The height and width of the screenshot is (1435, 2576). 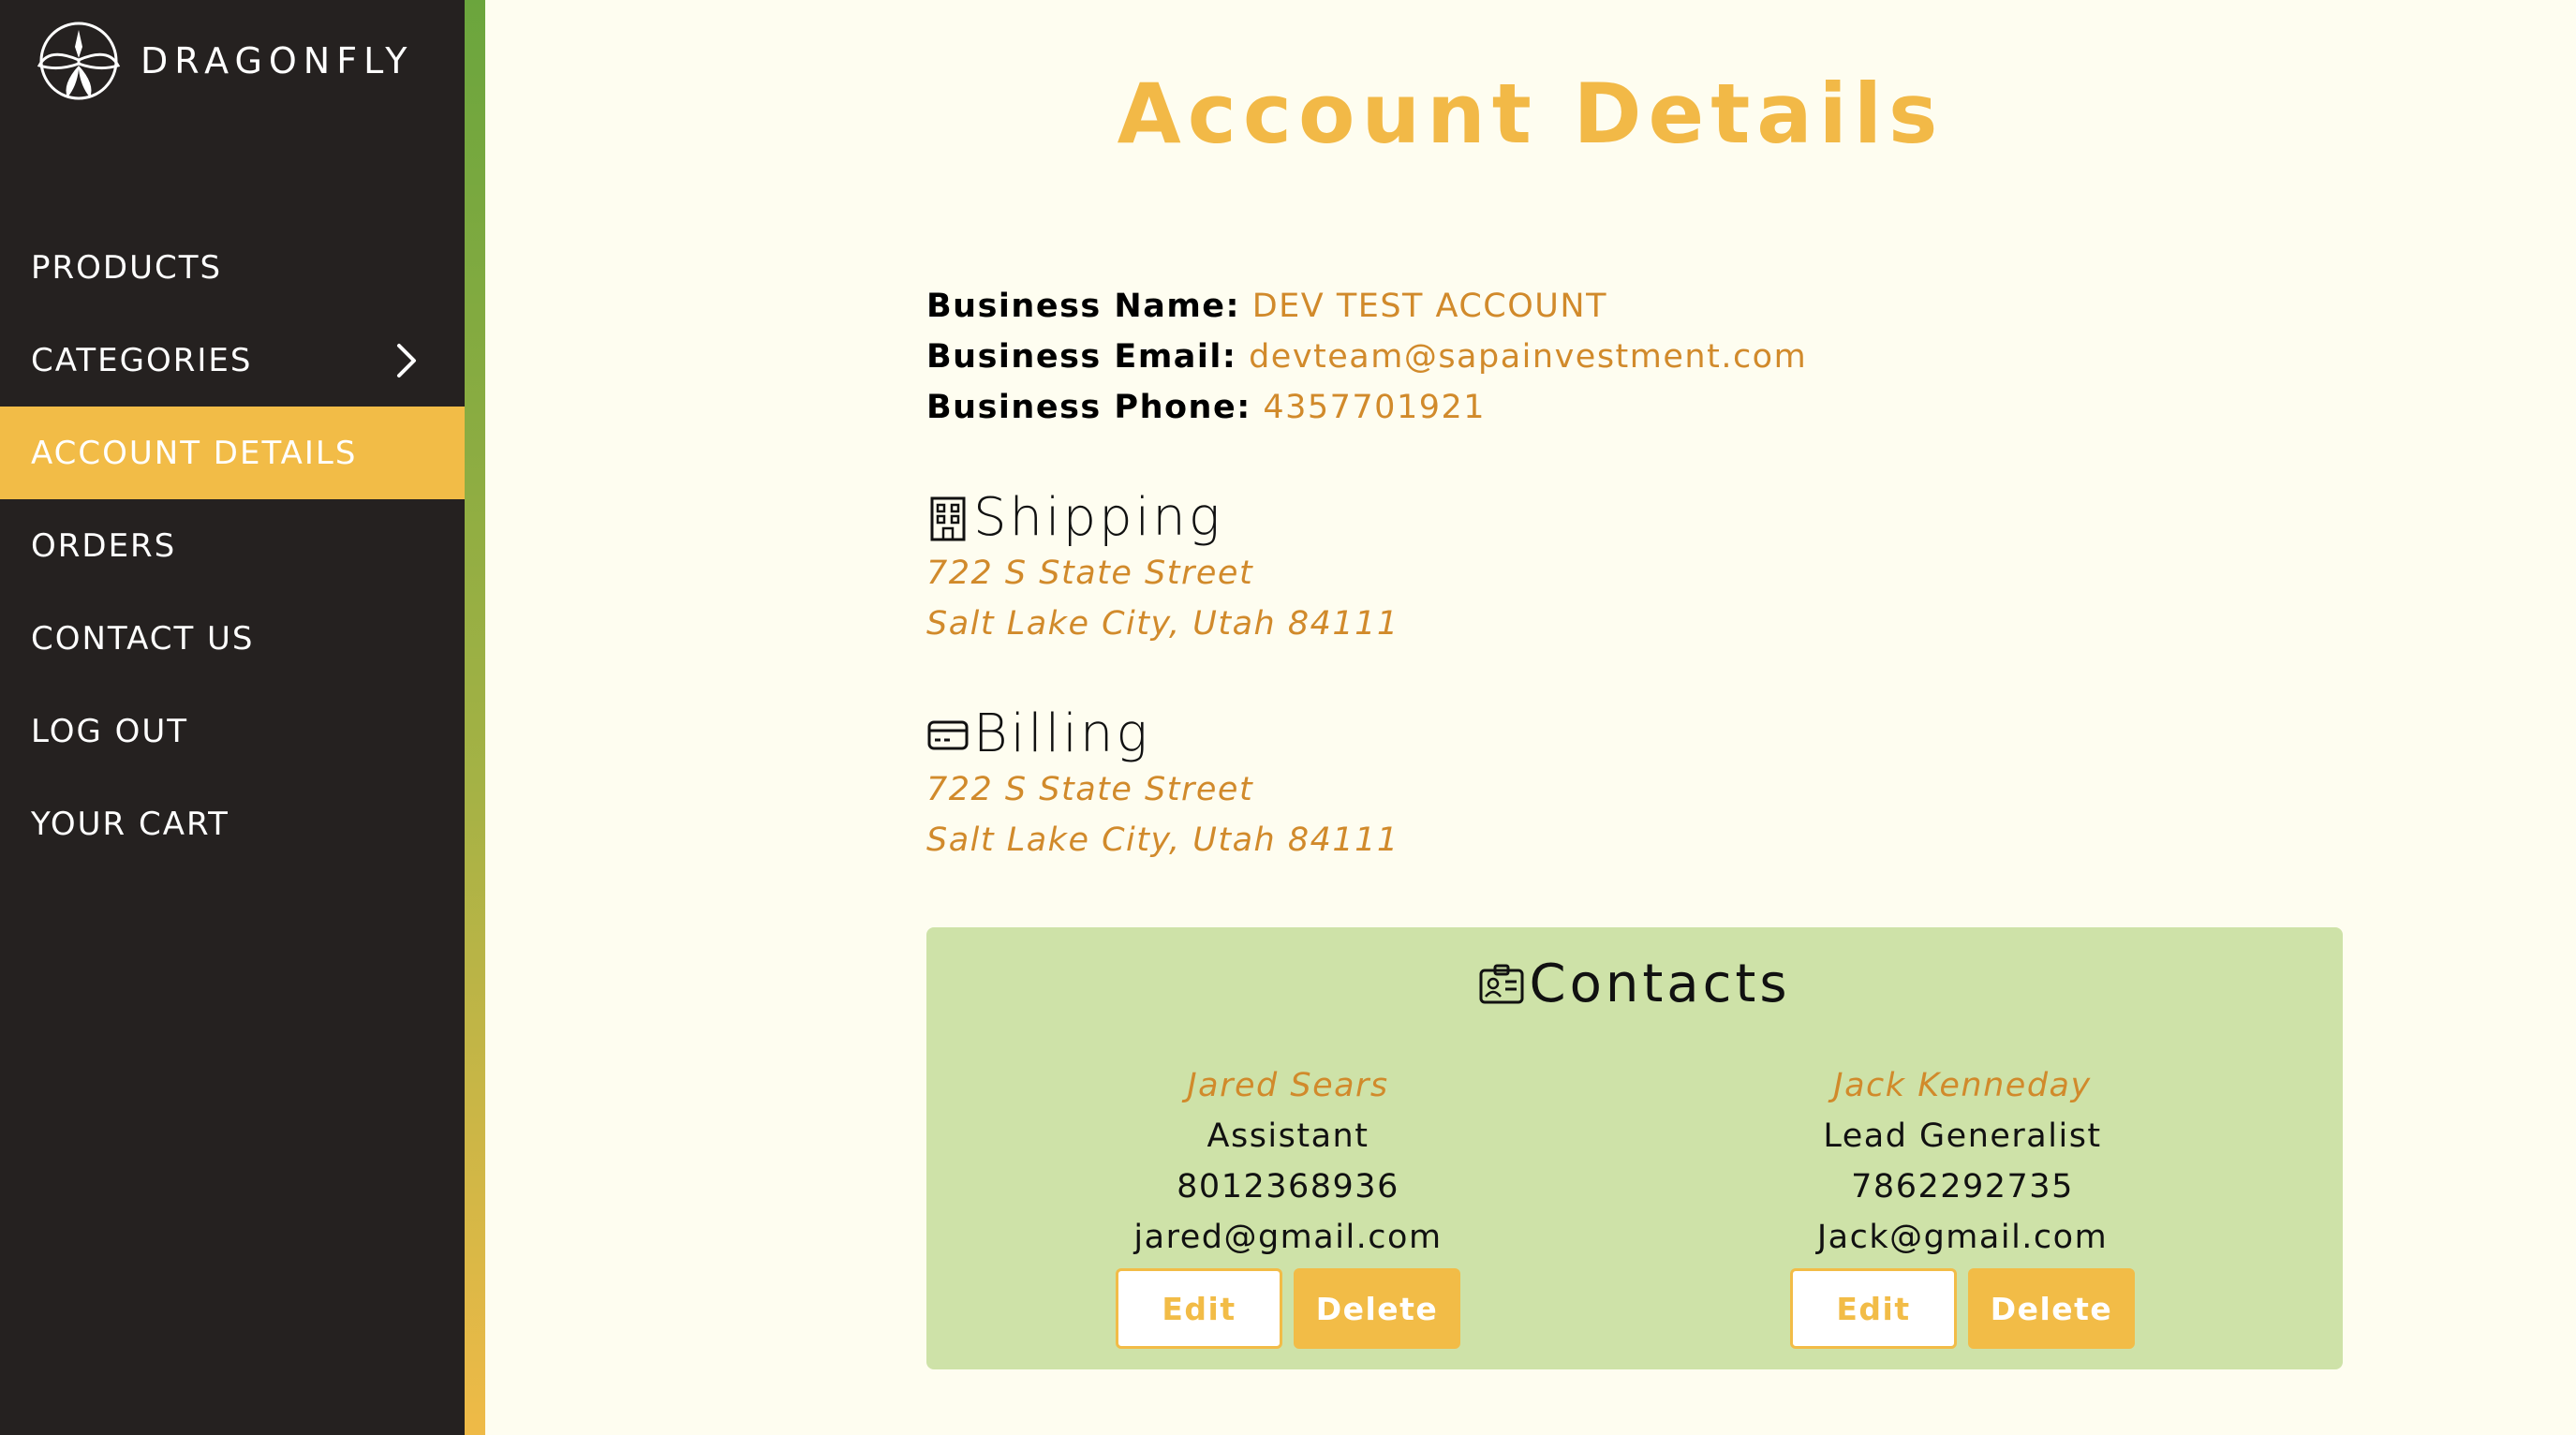 I want to click on contacts-heading: Contacts, so click(x=1635, y=984).